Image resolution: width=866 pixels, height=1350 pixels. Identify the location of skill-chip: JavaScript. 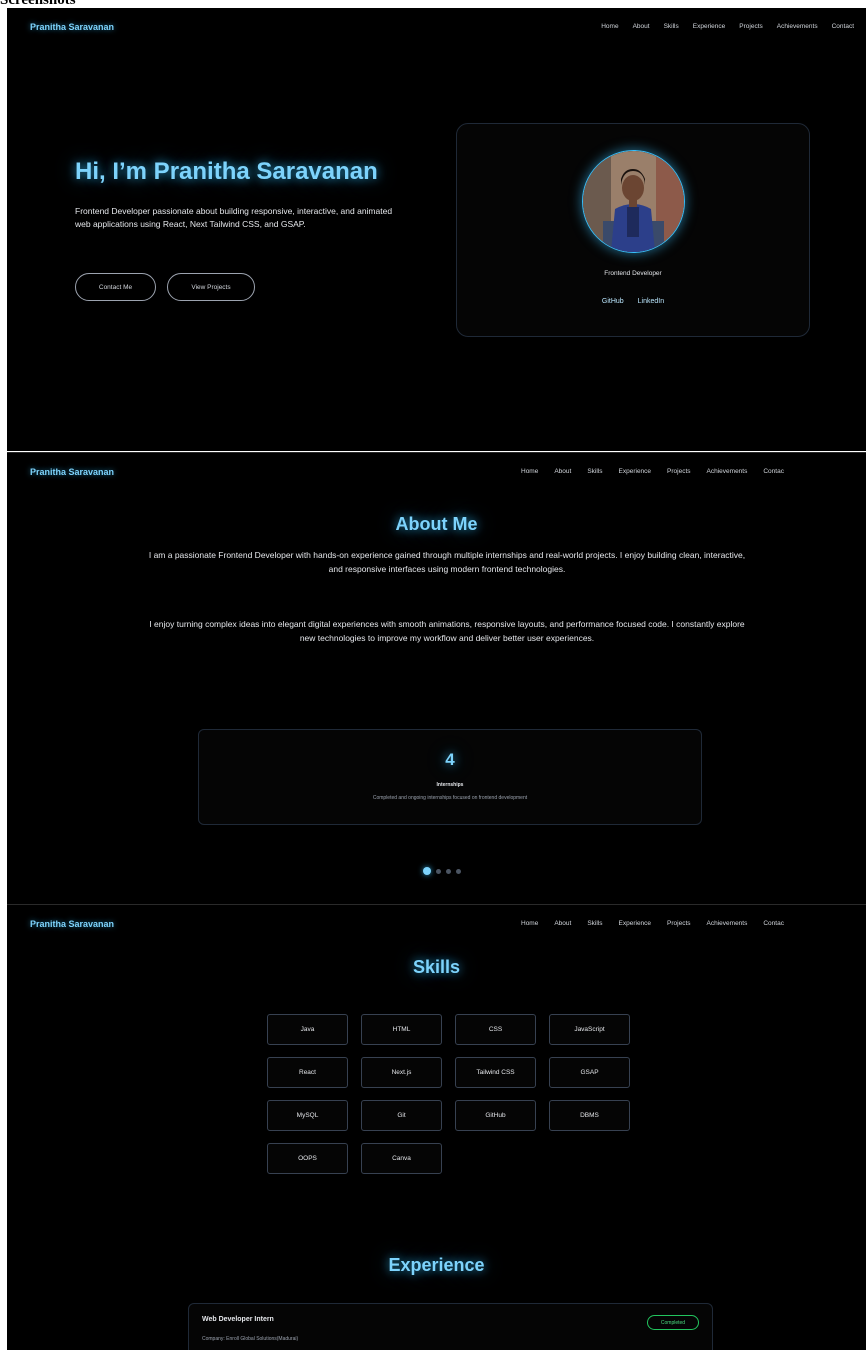
(589, 1029).